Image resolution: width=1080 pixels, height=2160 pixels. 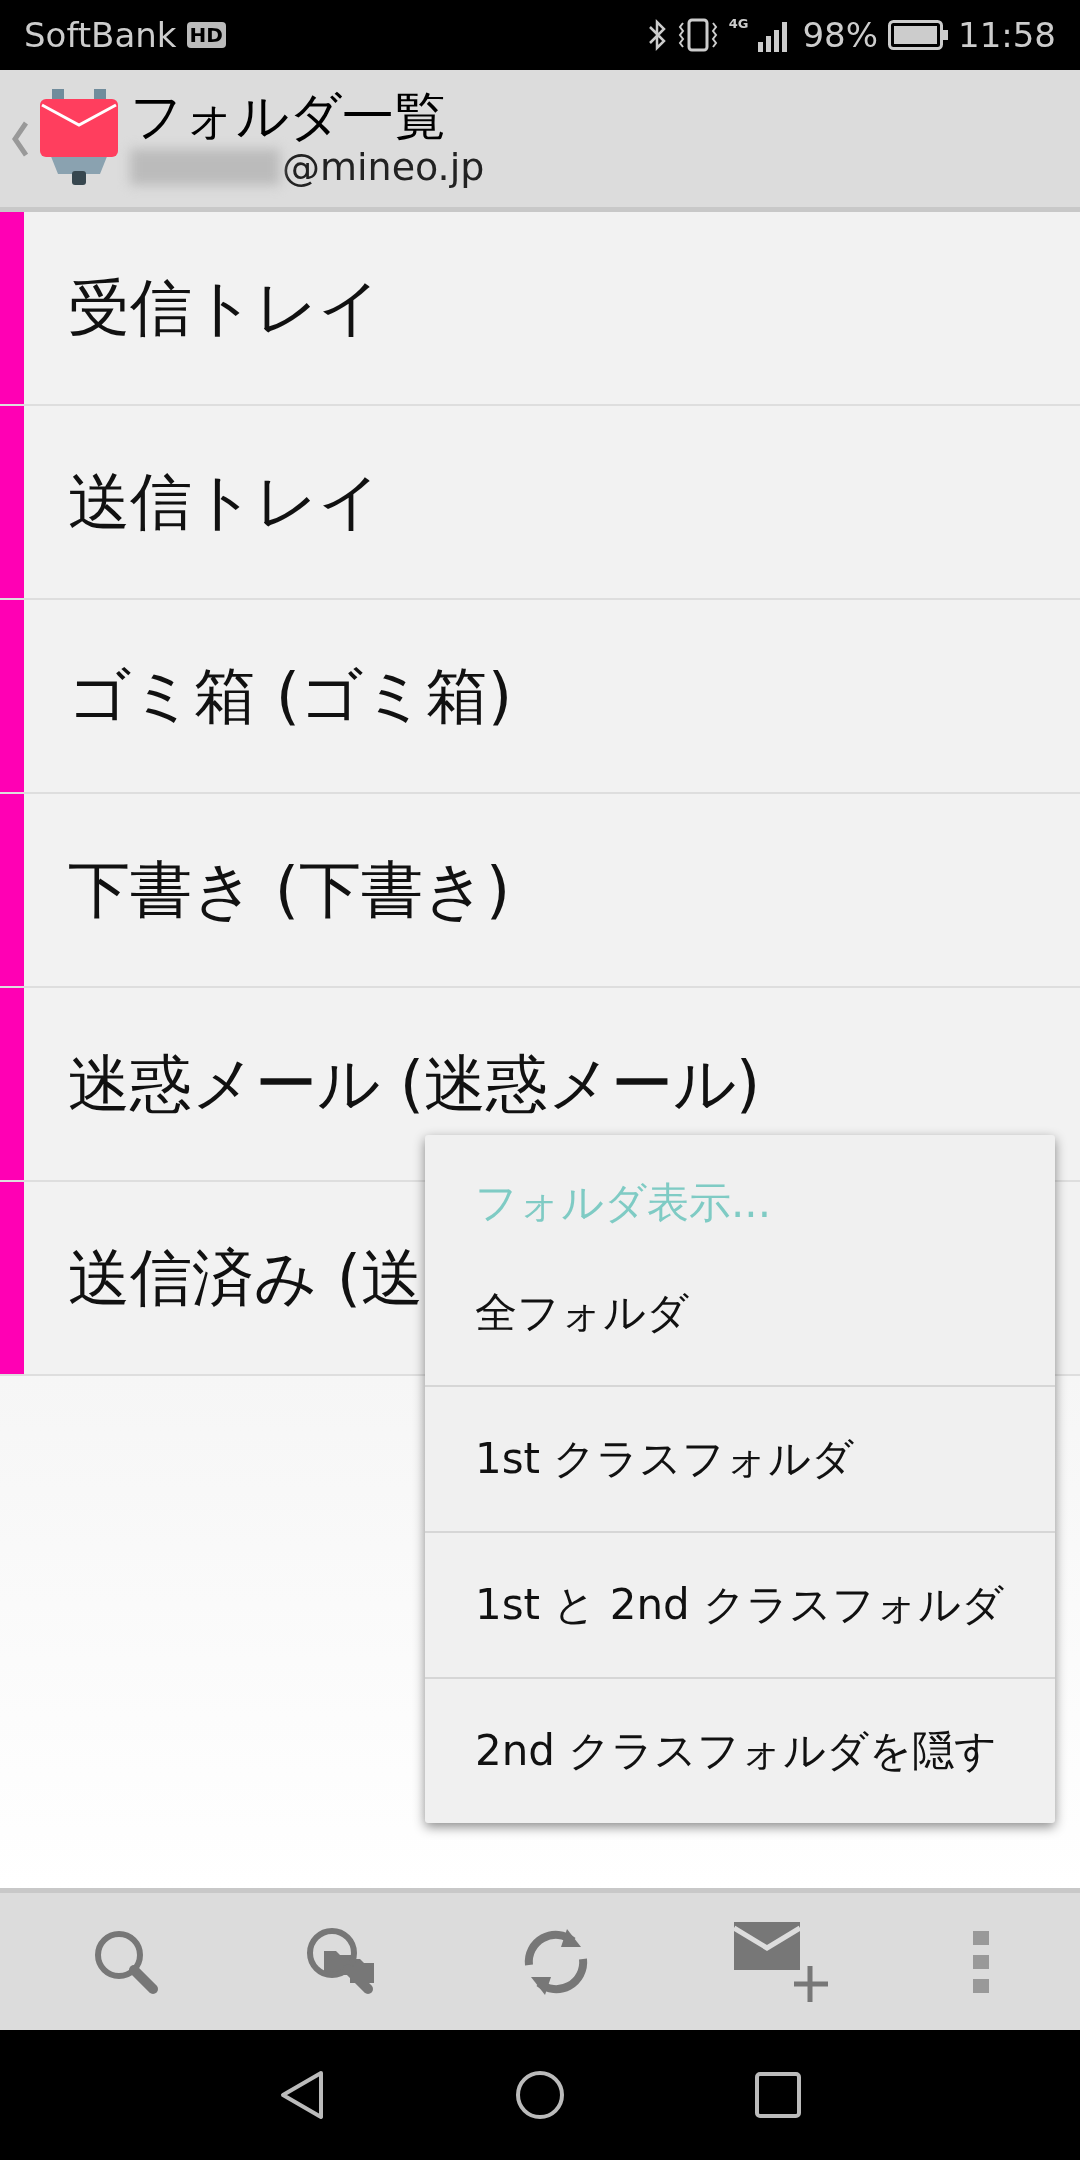 What do you see at coordinates (289, 890) in the screenshot?
I see `folder-name: 下書き (下書き)` at bounding box center [289, 890].